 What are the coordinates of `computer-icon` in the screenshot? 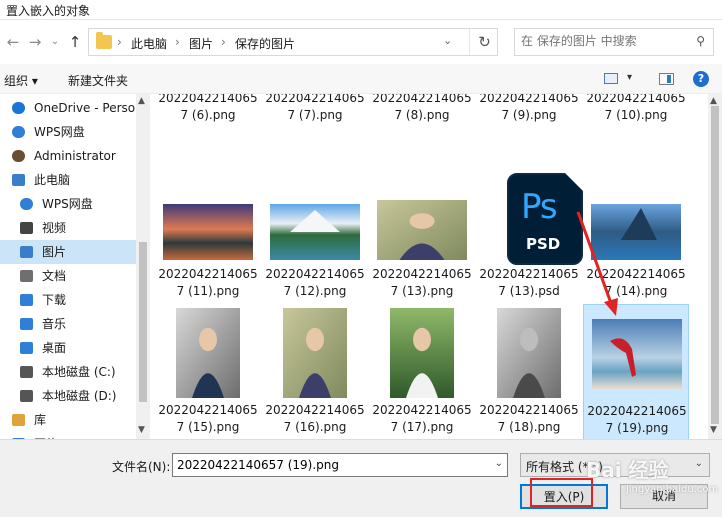 It's located at (18, 180).